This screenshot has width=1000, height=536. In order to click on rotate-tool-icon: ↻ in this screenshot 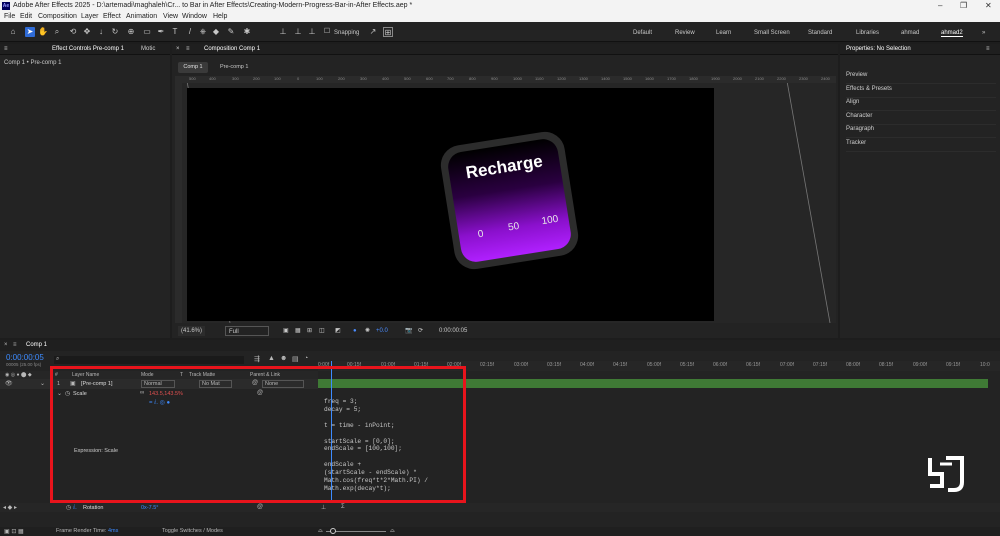, I will do `click(115, 32)`.